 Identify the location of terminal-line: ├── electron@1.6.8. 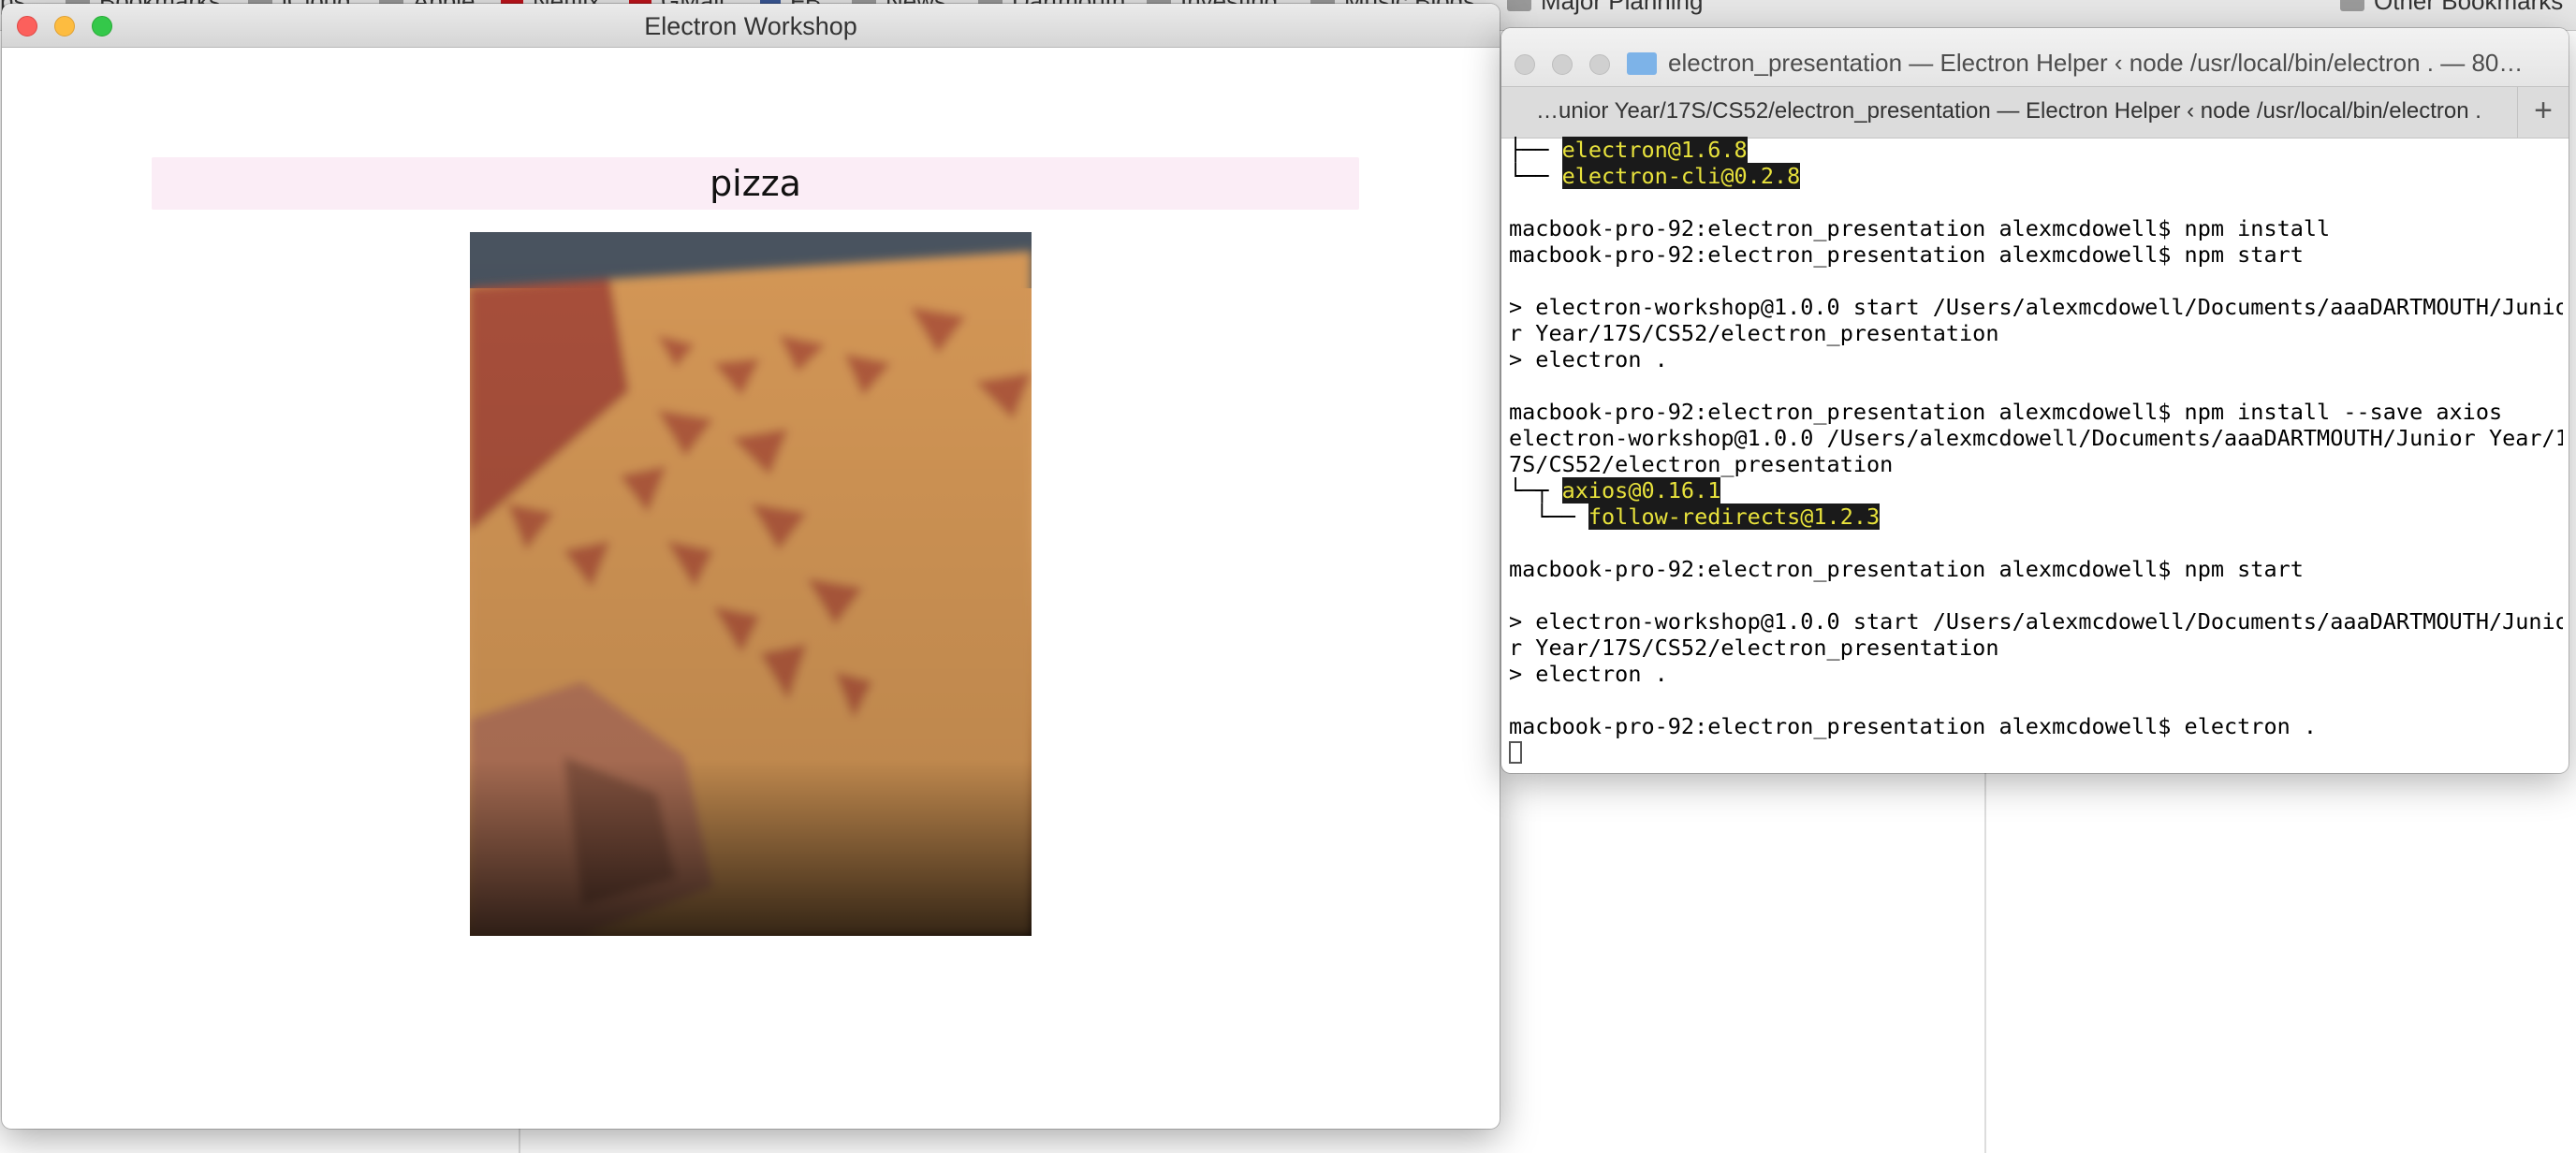
(2036, 150).